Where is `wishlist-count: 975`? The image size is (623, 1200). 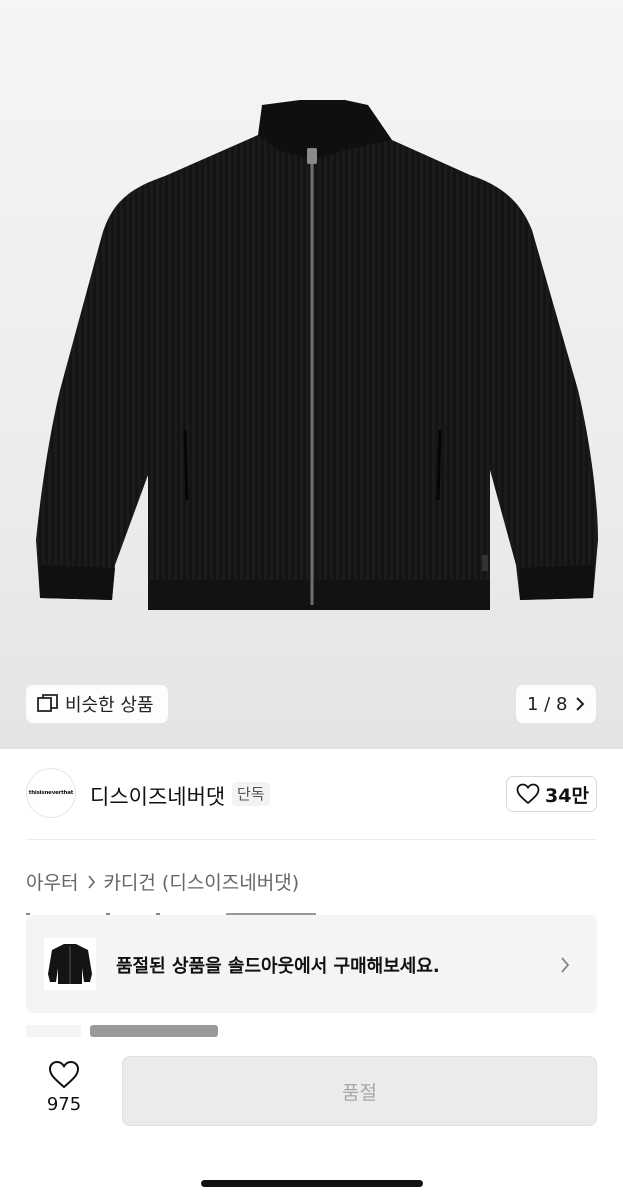
wishlist-count: 975 is located at coordinates (64, 1104).